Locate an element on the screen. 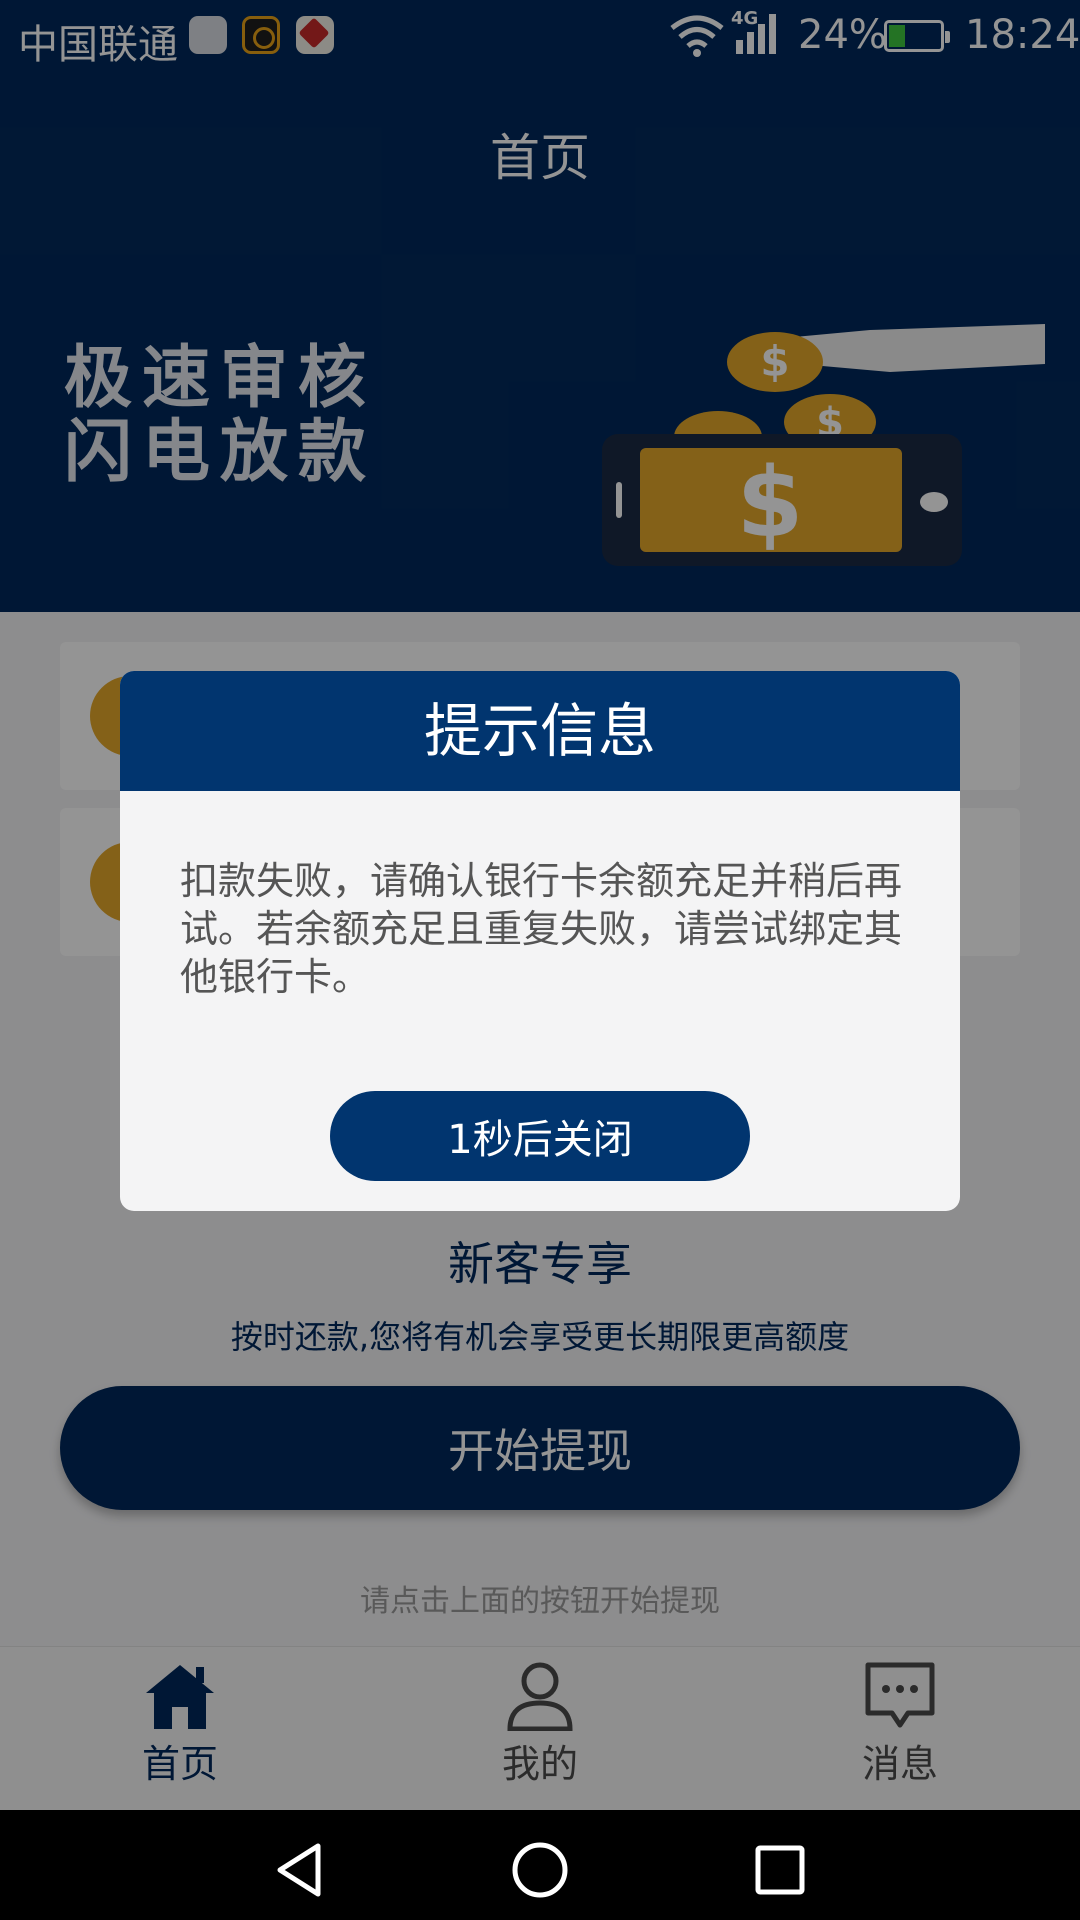  home-circle-icon is located at coordinates (540, 1870).